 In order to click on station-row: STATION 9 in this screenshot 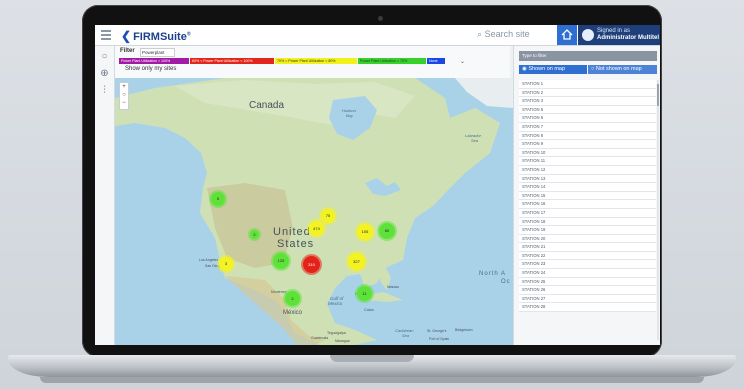, I will do `click(587, 144)`.